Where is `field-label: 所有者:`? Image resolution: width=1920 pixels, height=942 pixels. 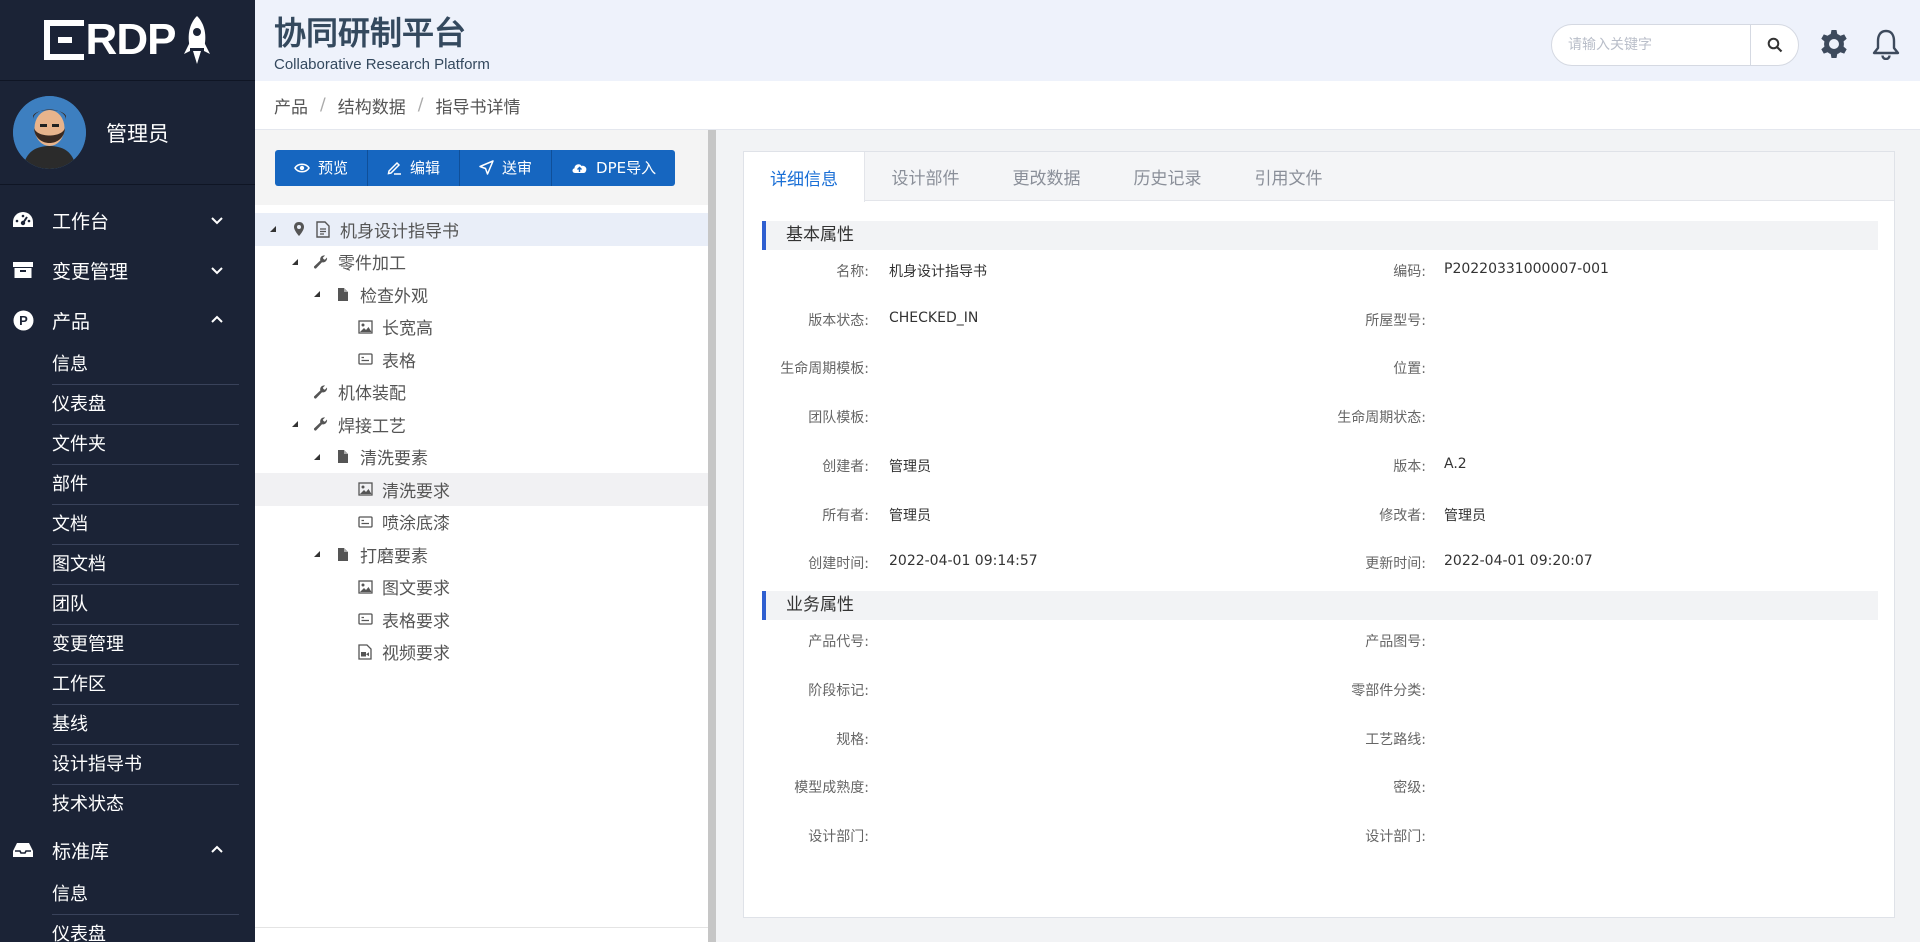 field-label: 所有者: is located at coordinates (845, 516).